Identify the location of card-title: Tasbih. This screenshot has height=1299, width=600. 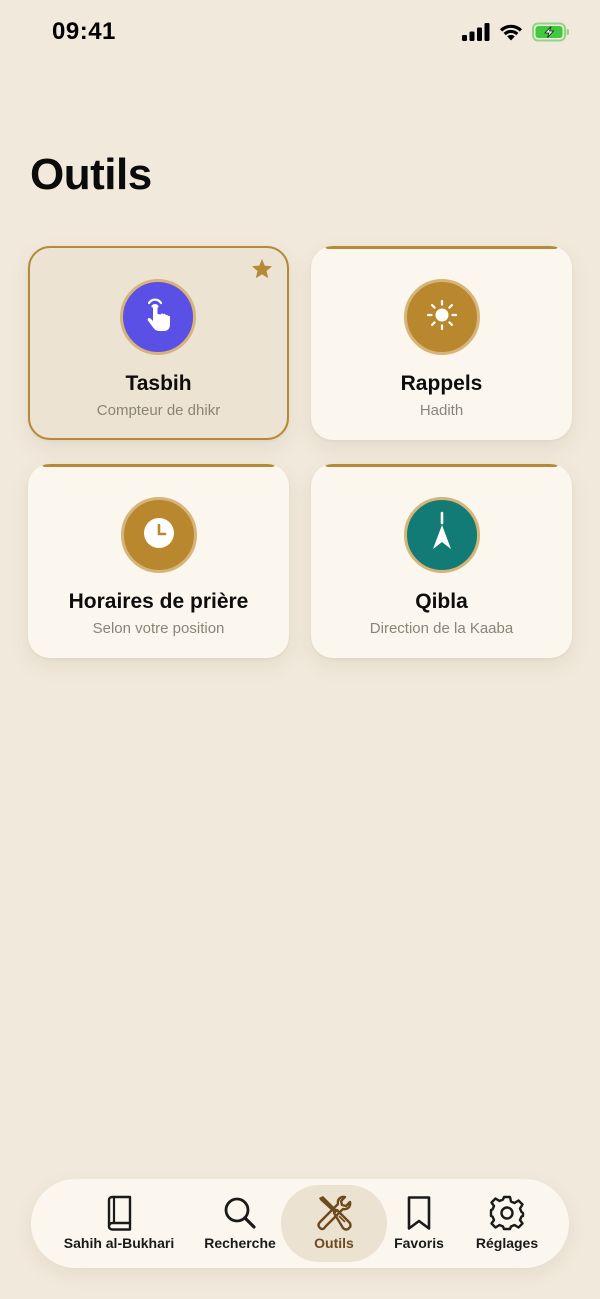
(158, 383).